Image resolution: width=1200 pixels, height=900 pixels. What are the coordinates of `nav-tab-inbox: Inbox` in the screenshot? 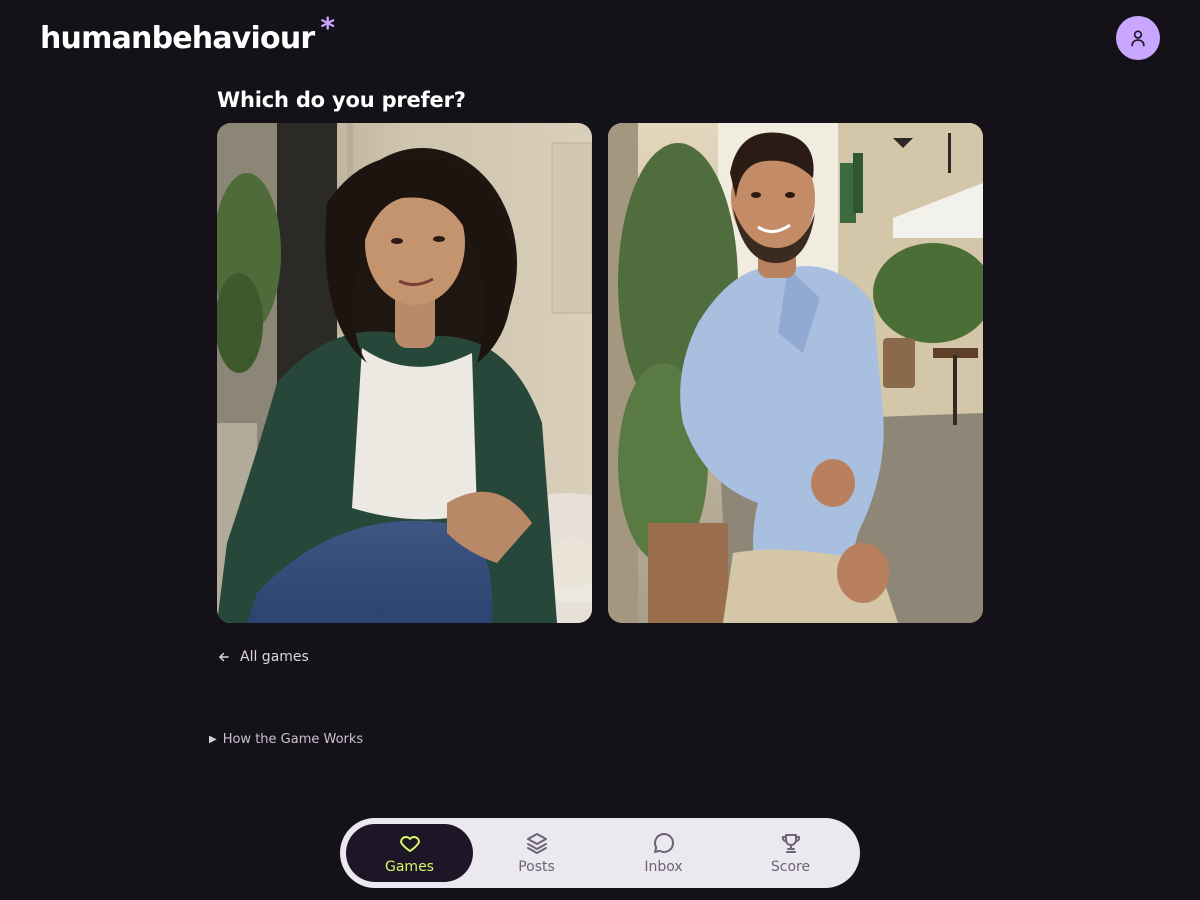 It's located at (663, 853).